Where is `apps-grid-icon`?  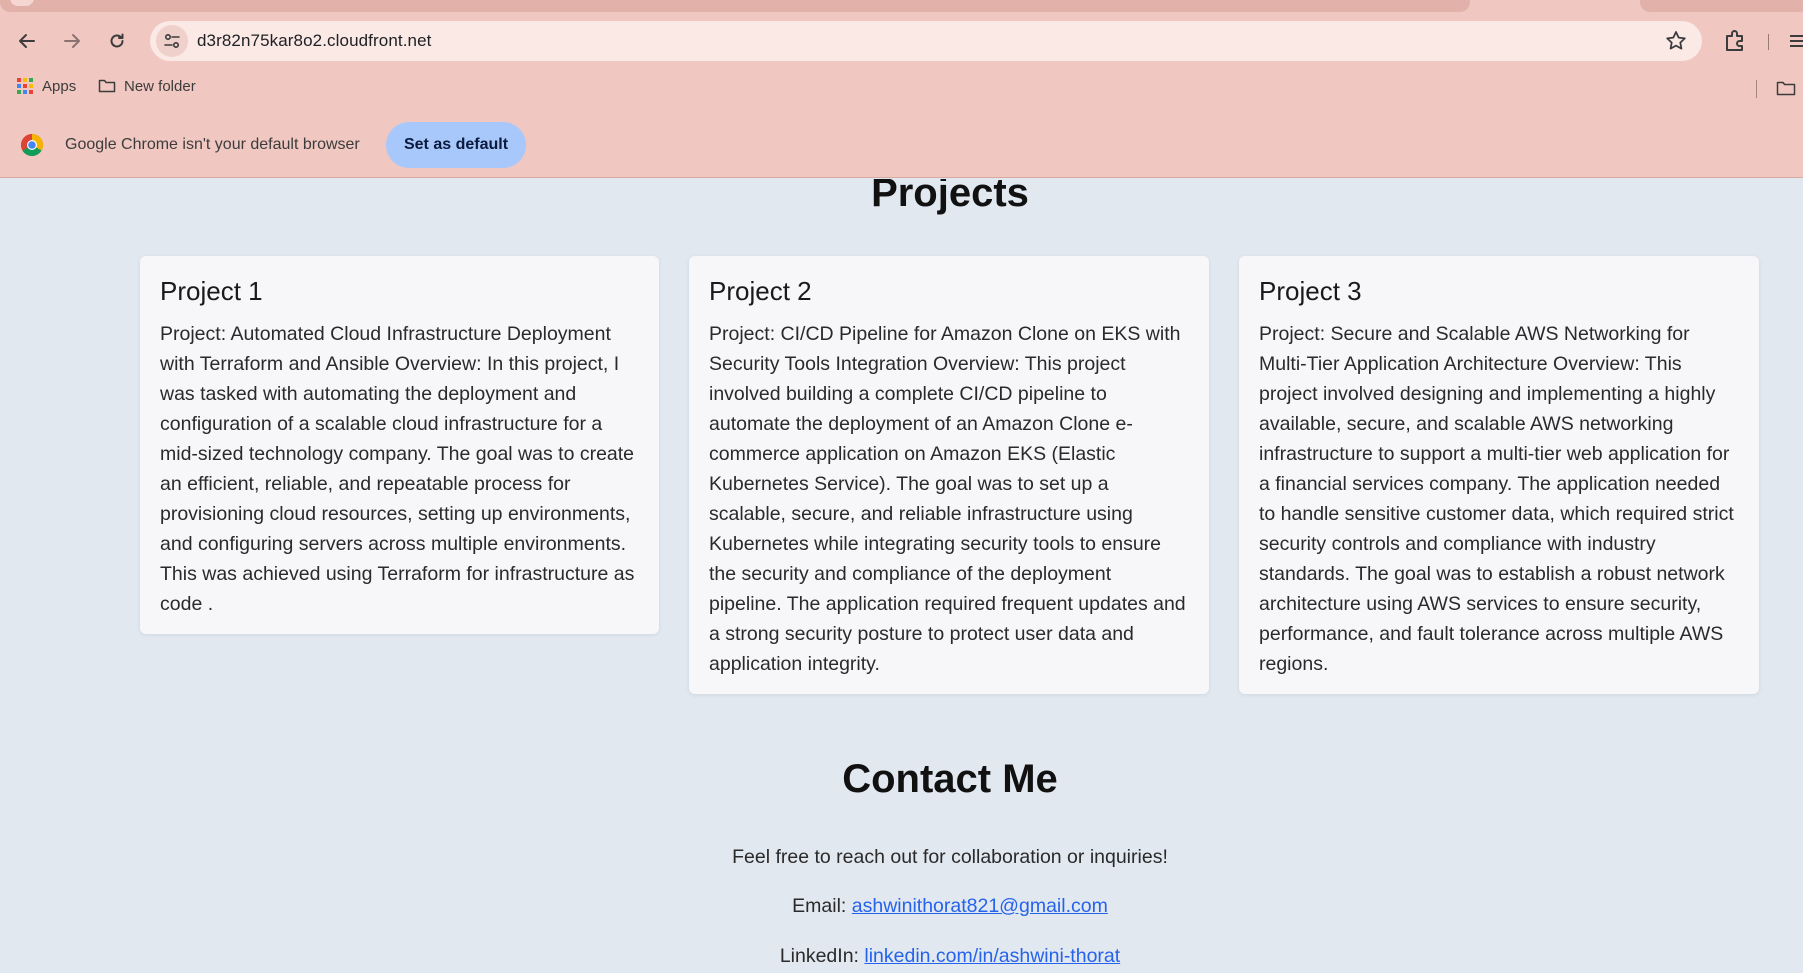 apps-grid-icon is located at coordinates (25, 86).